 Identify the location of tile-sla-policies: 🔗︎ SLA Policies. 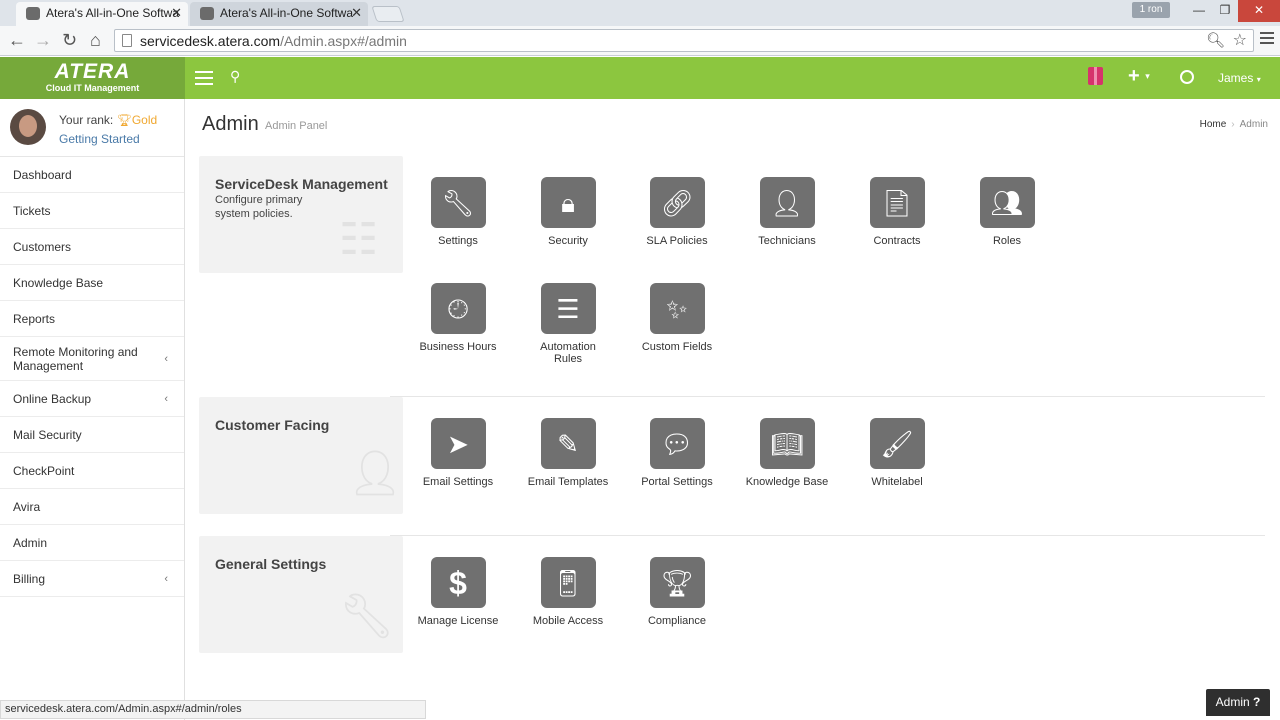
(677, 212).